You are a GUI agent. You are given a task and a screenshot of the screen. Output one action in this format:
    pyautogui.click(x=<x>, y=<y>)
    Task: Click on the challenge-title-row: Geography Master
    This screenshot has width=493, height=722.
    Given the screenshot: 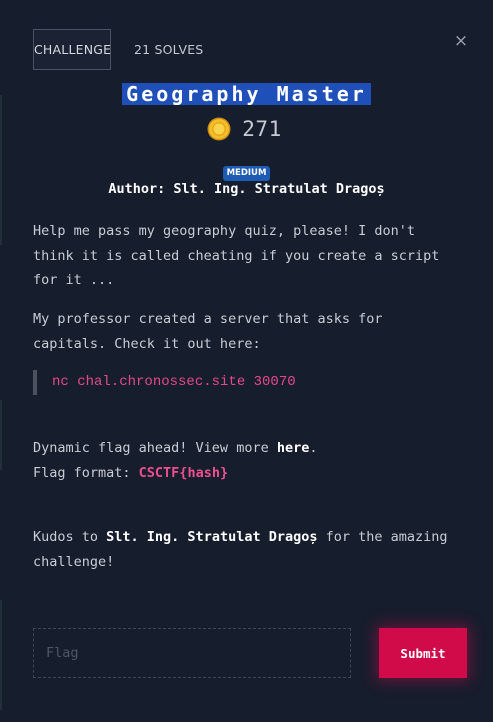 What is the action you would take?
    pyautogui.click(x=246, y=94)
    